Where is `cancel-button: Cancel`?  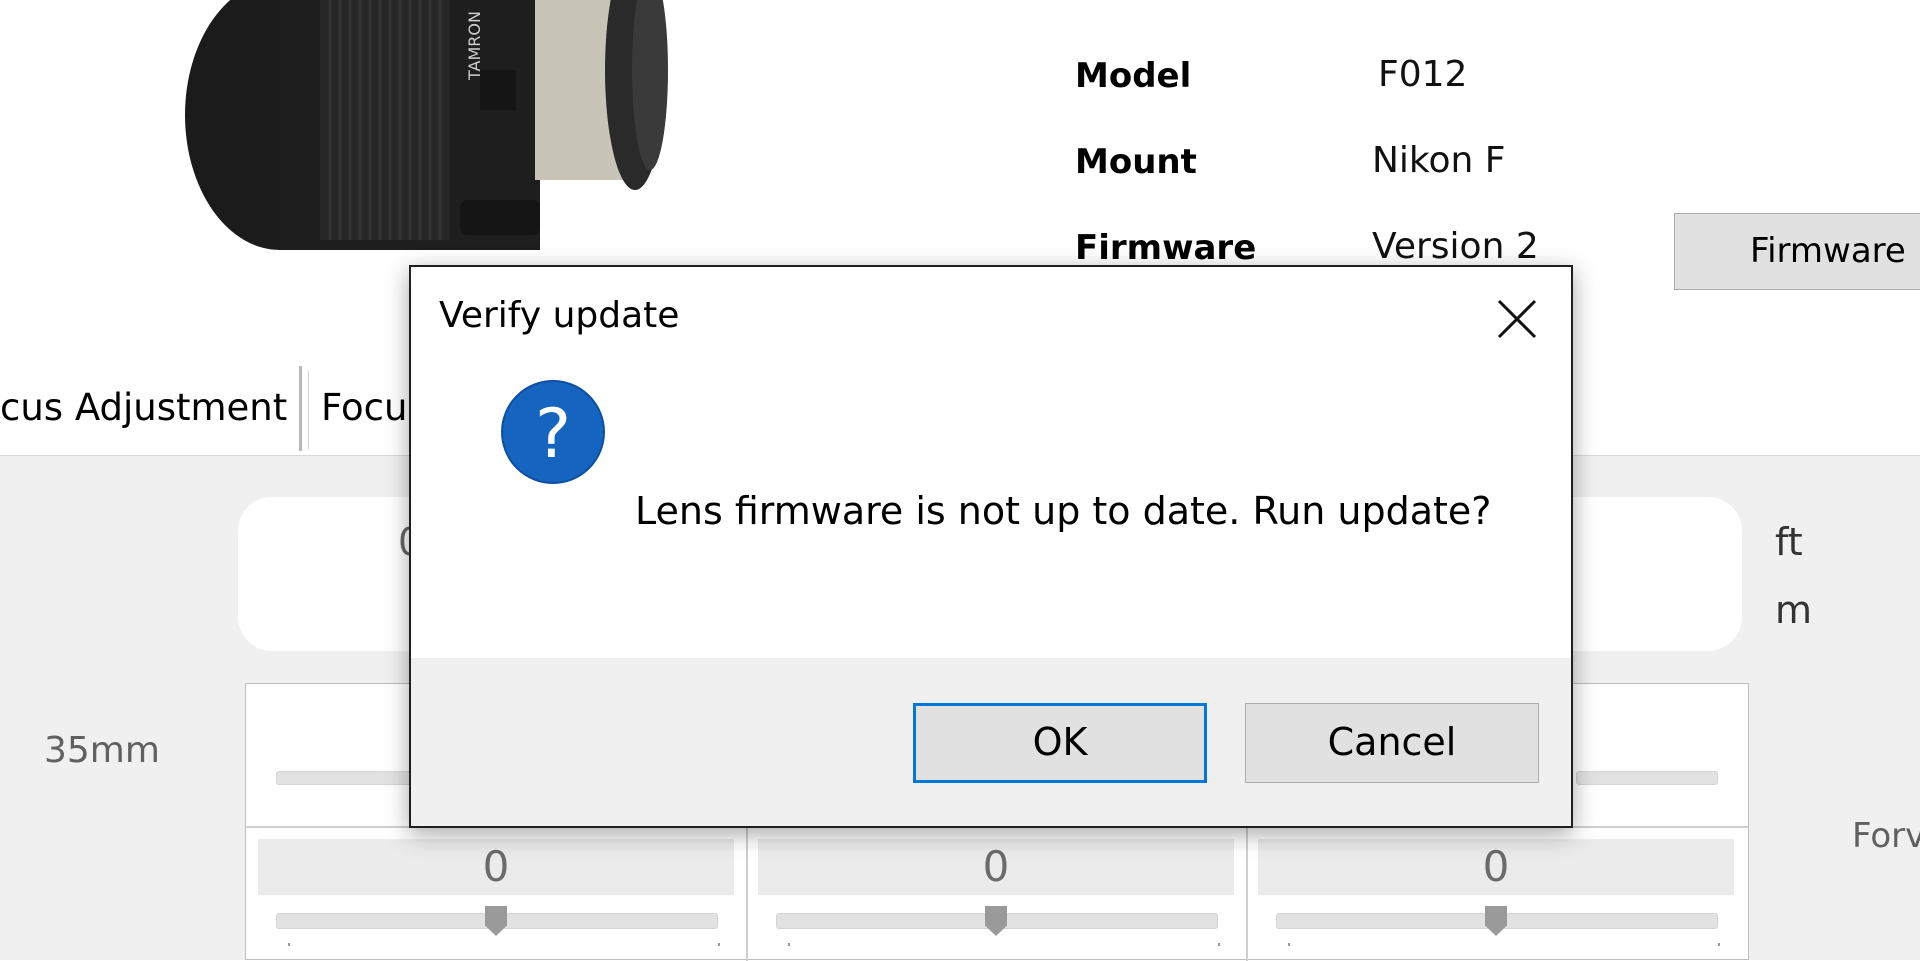 cancel-button: Cancel is located at coordinates (1392, 743).